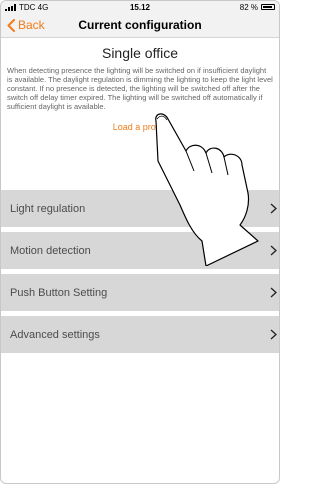  I want to click on signal-icon, so click(10, 7).